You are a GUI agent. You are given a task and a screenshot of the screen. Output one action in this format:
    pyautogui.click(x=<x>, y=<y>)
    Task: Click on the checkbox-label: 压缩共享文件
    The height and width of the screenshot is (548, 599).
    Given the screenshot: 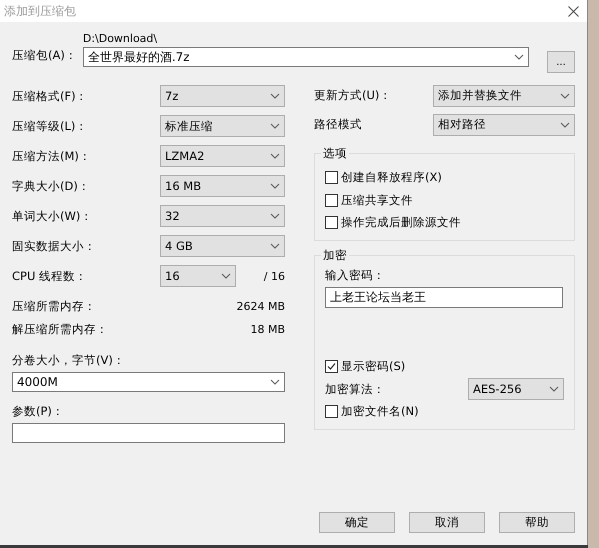 What is the action you would take?
    pyautogui.click(x=377, y=200)
    